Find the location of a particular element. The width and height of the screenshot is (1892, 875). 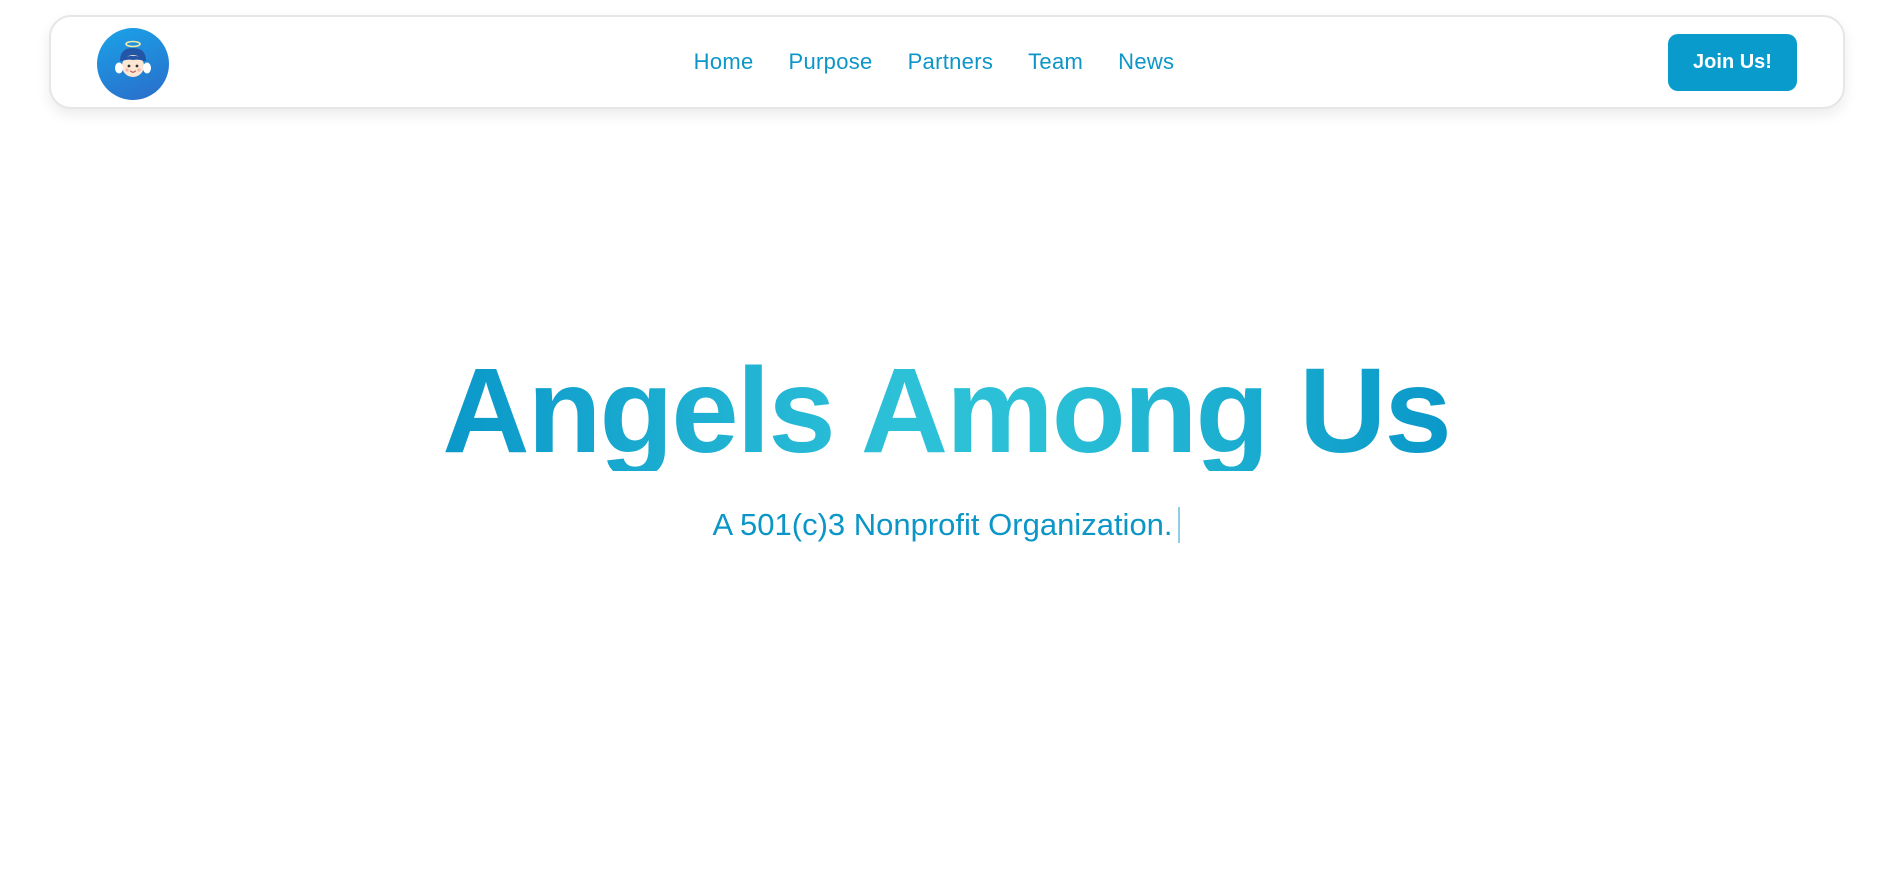

nav-link-partners: Partners is located at coordinates (951, 62).